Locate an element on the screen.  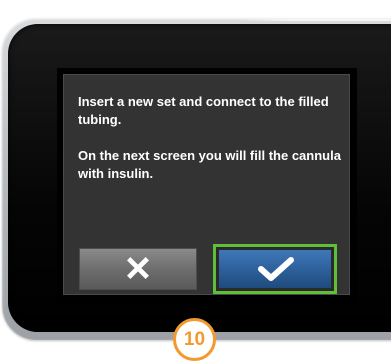
close-x-icon is located at coordinates (138, 268).